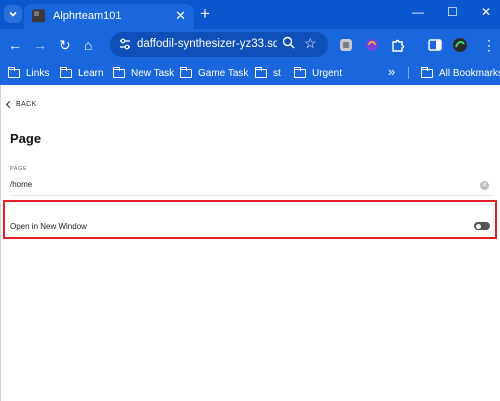  Describe the element at coordinates (88, 45) in the screenshot. I see `home-icon: ⌂` at that location.